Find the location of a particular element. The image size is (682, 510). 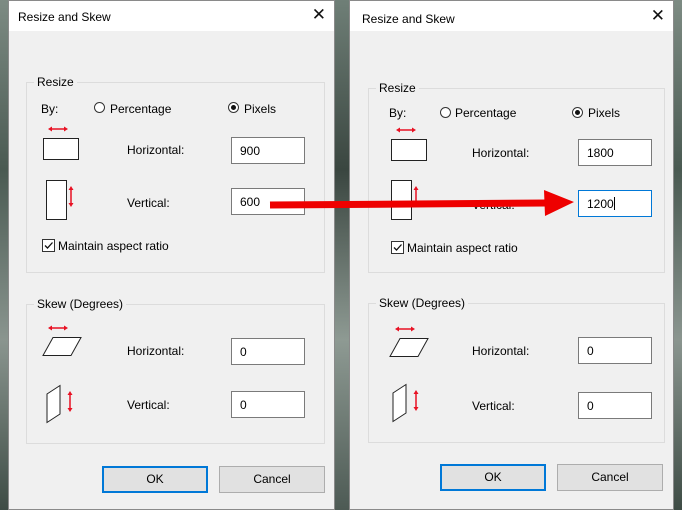

resize-horizontal-value: 900 is located at coordinates (250, 151).